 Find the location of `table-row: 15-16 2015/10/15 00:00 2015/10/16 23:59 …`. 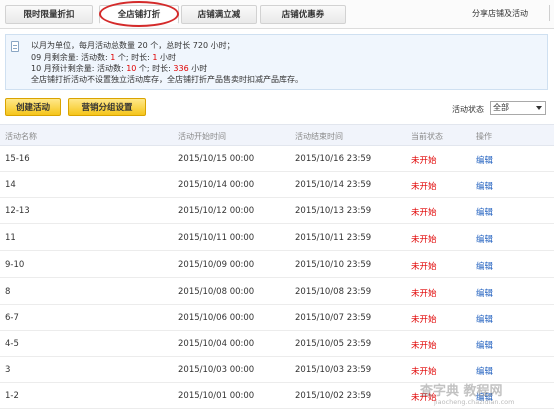

table-row: 15-16 2015/10/15 00:00 2015/10/16 23:59 … is located at coordinates (277, 159).